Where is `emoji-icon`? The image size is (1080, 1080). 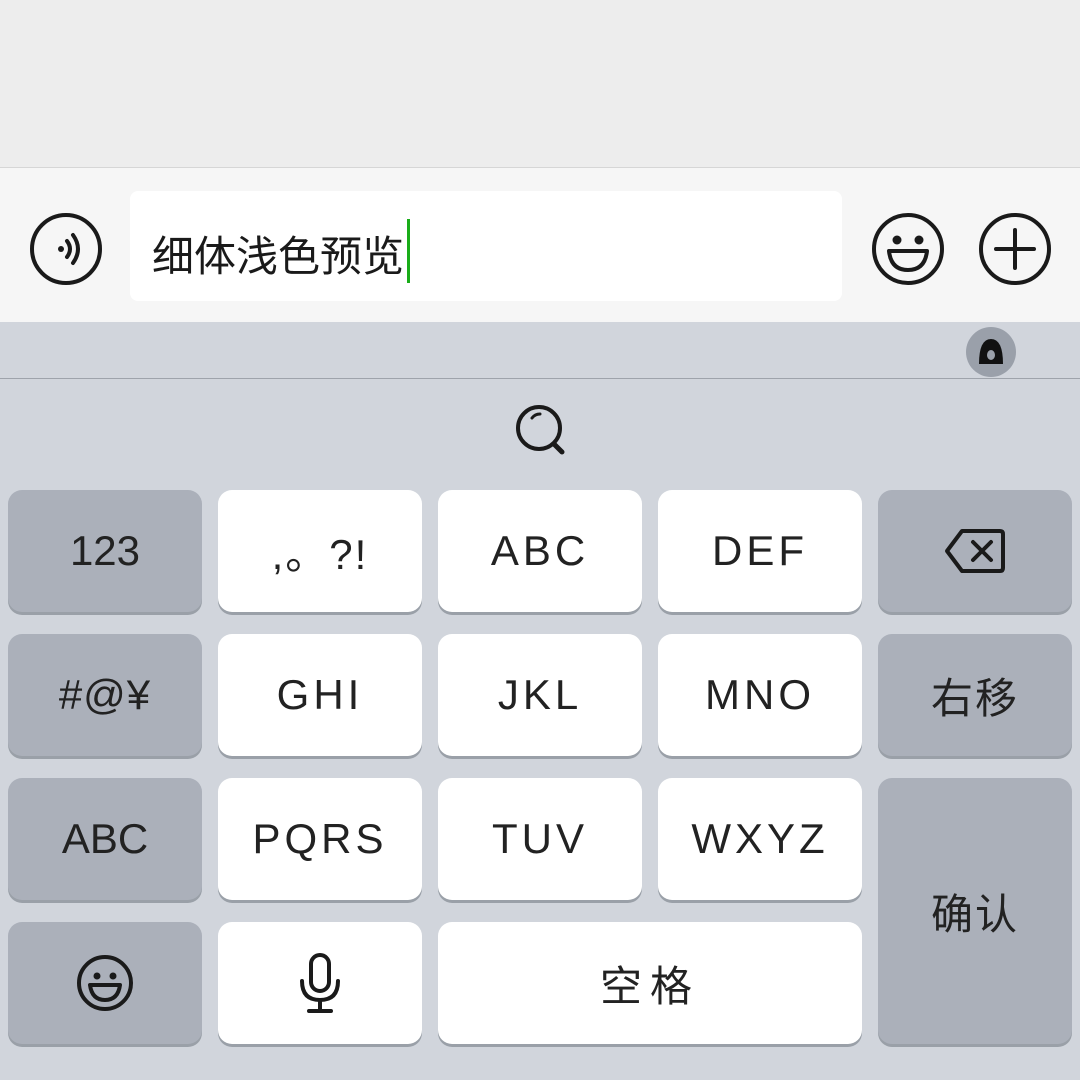
emoji-icon is located at coordinates (908, 249).